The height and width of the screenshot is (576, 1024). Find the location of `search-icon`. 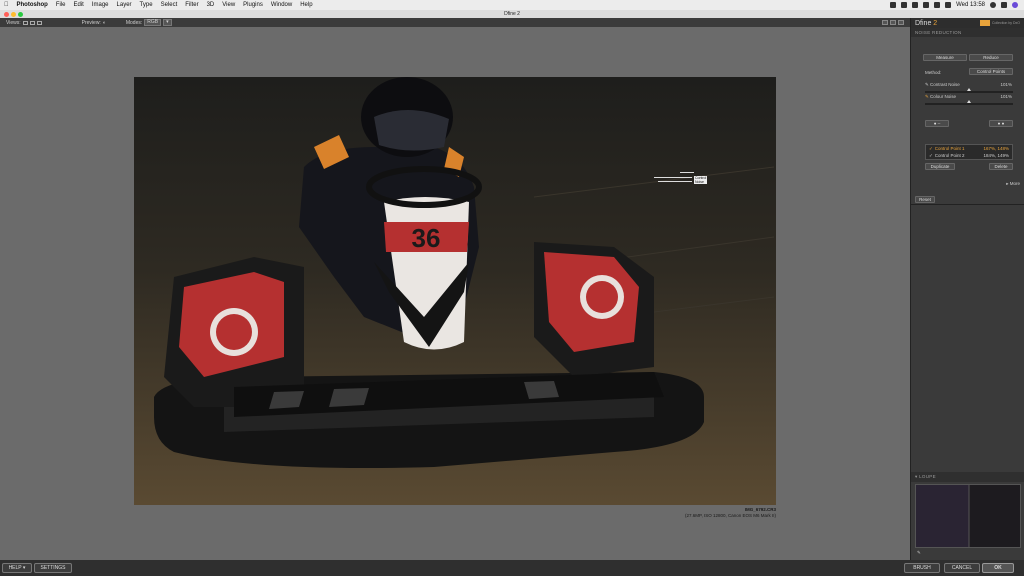

search-icon is located at coordinates (993, 5).